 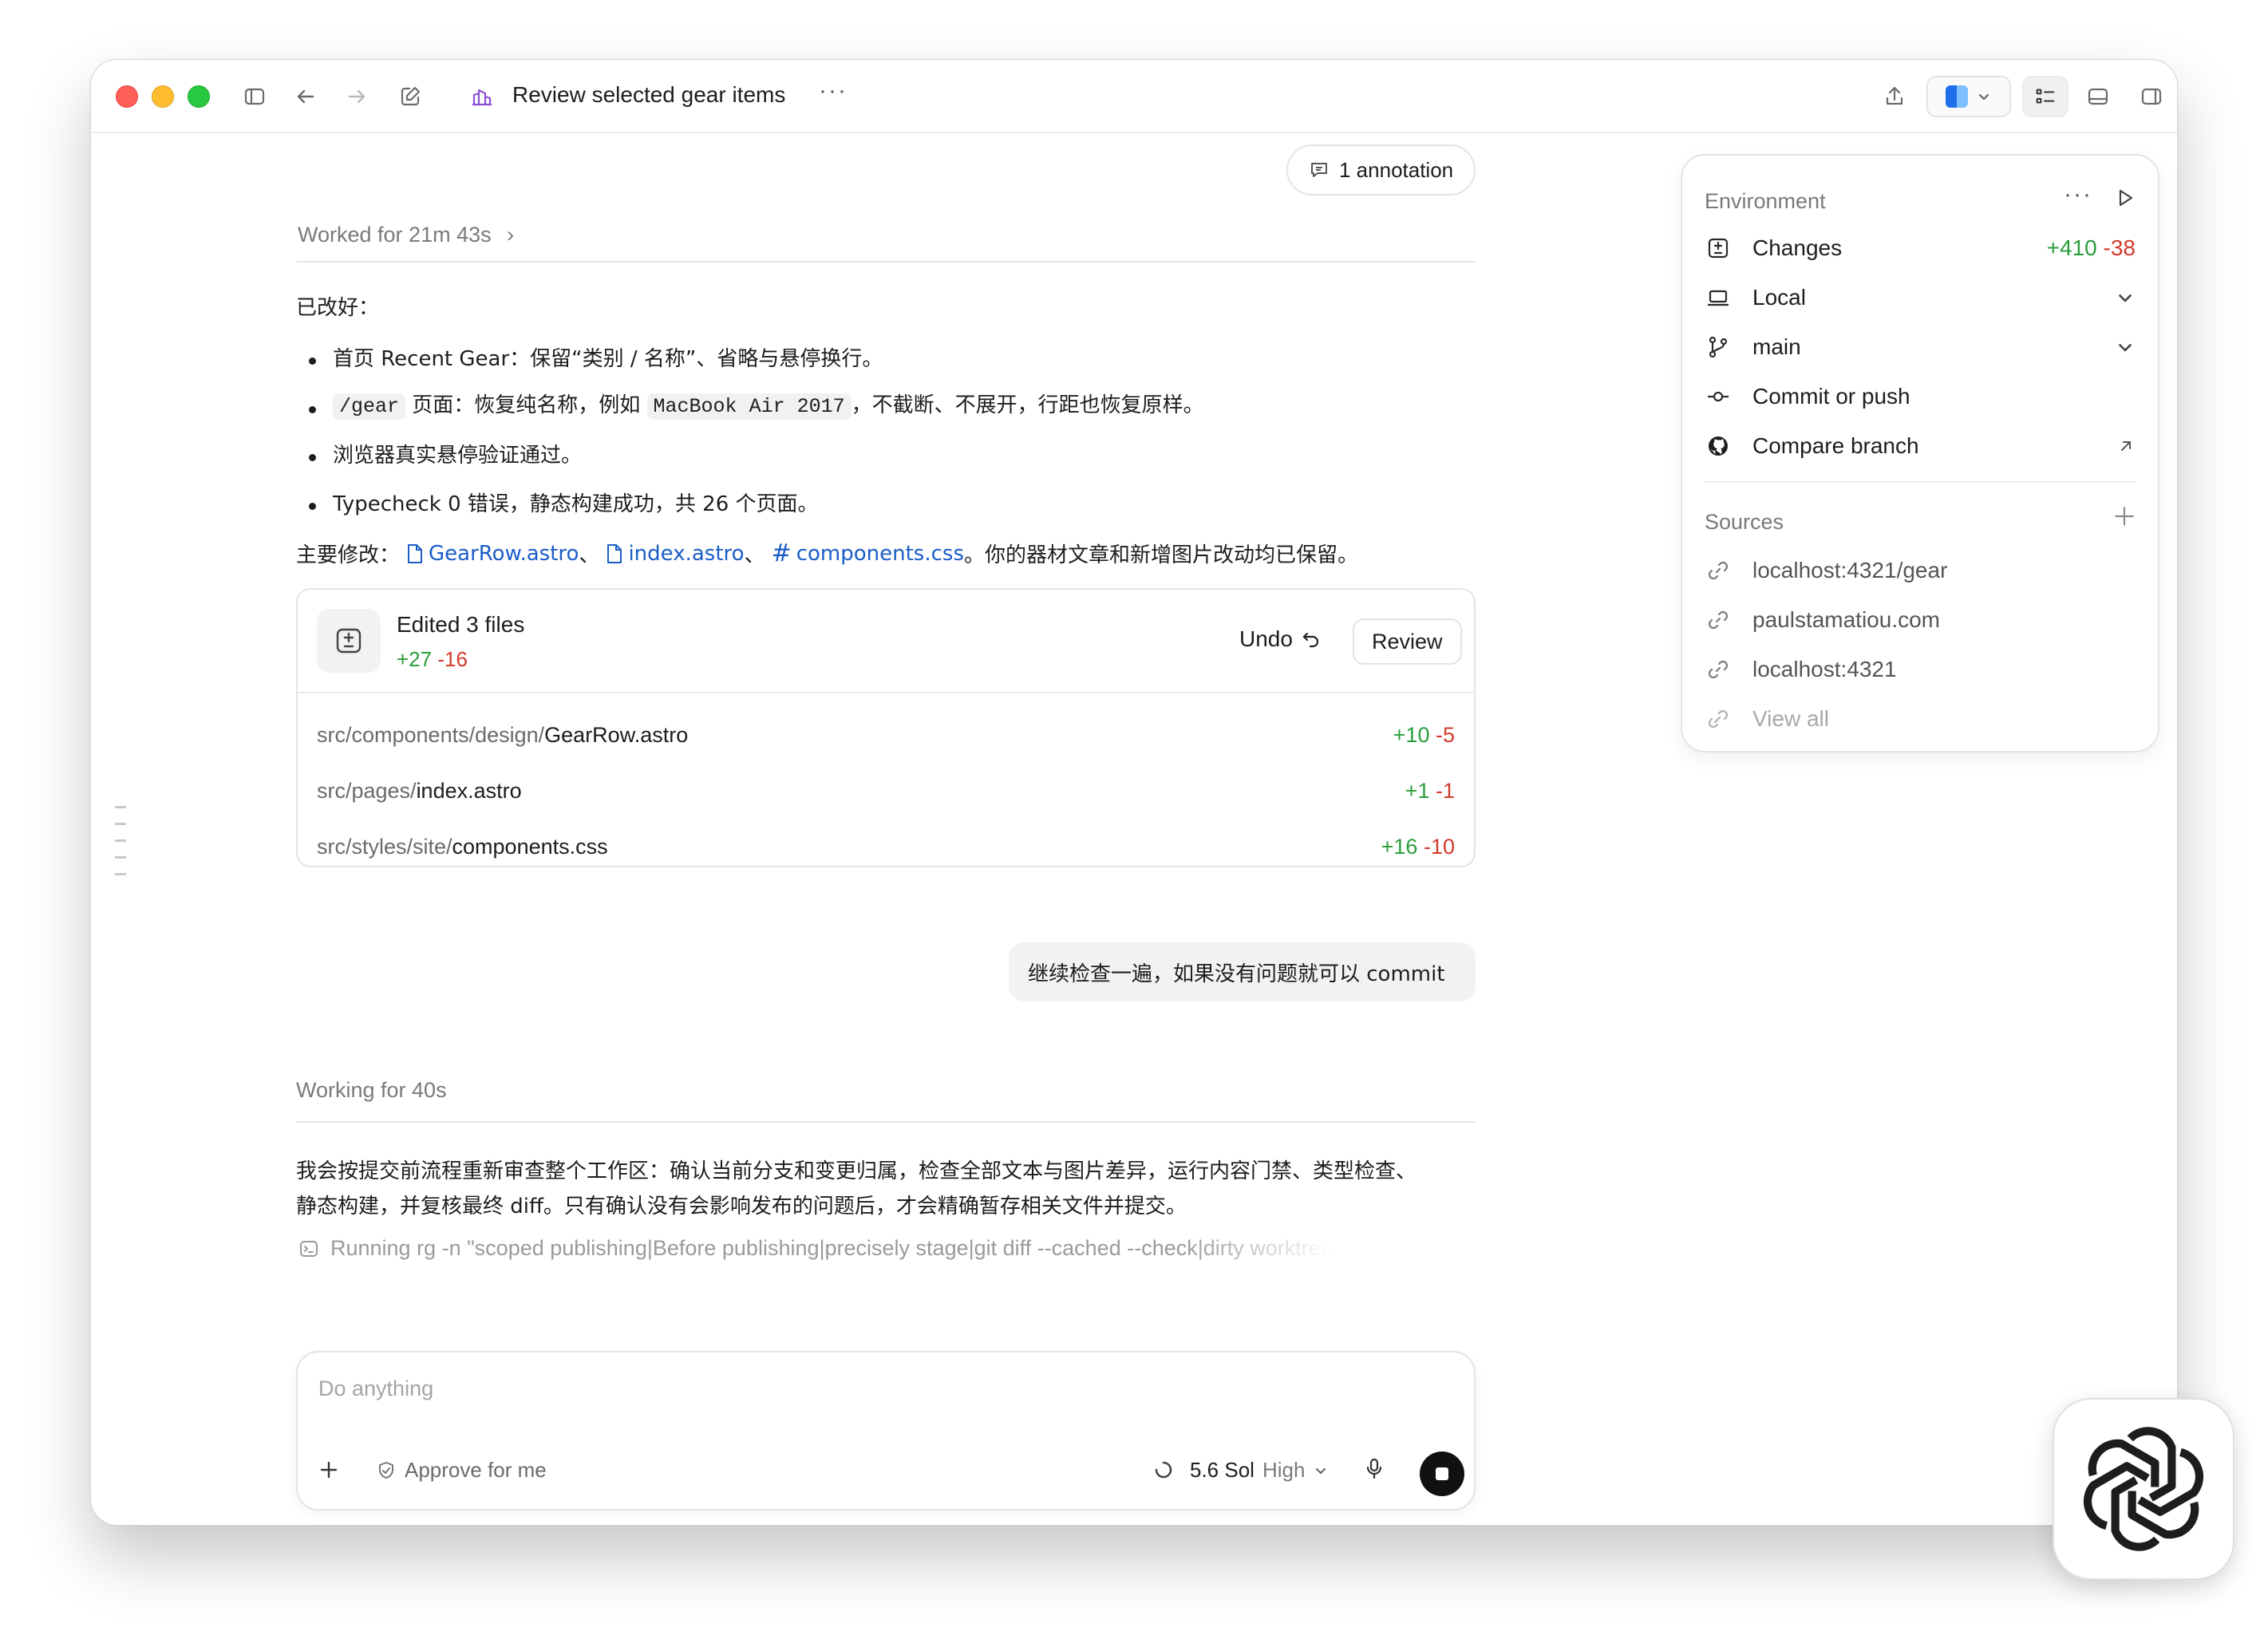 What do you see at coordinates (1920, 446) in the screenshot?
I see `env-row-compare: Compare branch` at bounding box center [1920, 446].